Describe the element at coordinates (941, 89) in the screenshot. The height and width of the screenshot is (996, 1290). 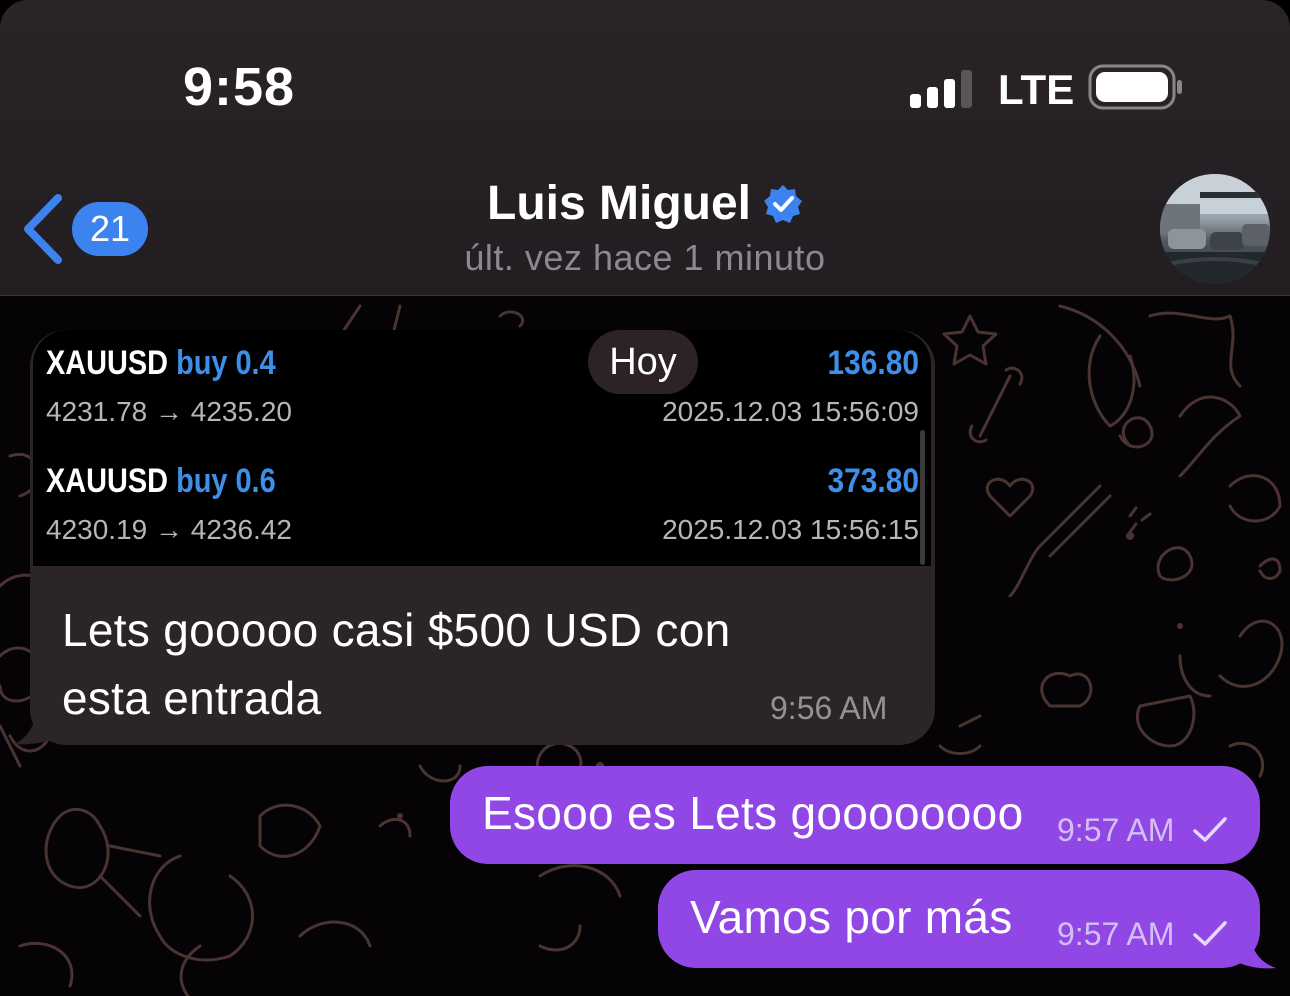
I see `cellular-signal-icon` at that location.